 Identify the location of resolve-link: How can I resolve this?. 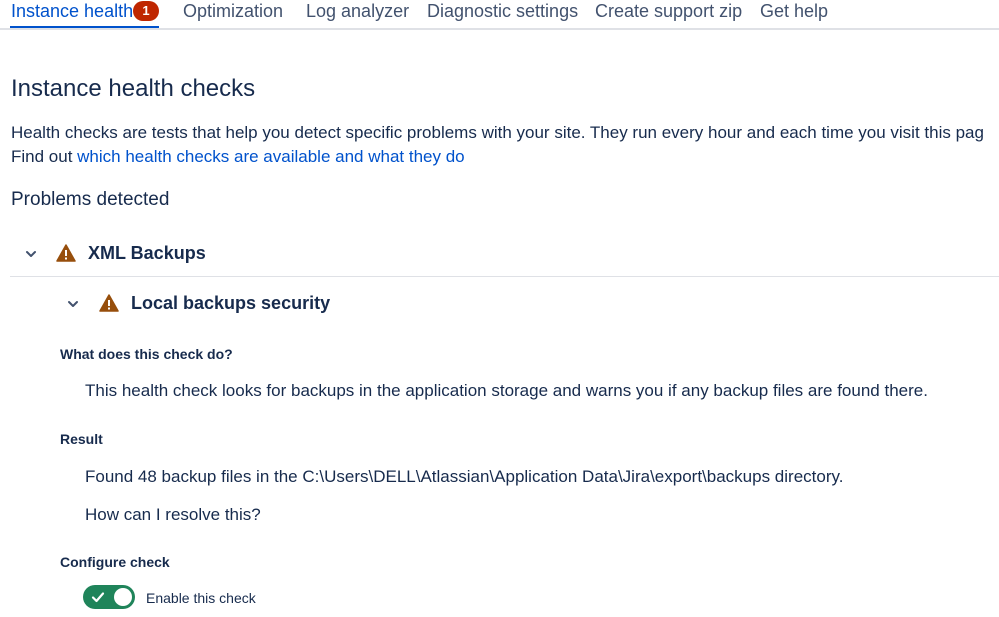
(173, 515).